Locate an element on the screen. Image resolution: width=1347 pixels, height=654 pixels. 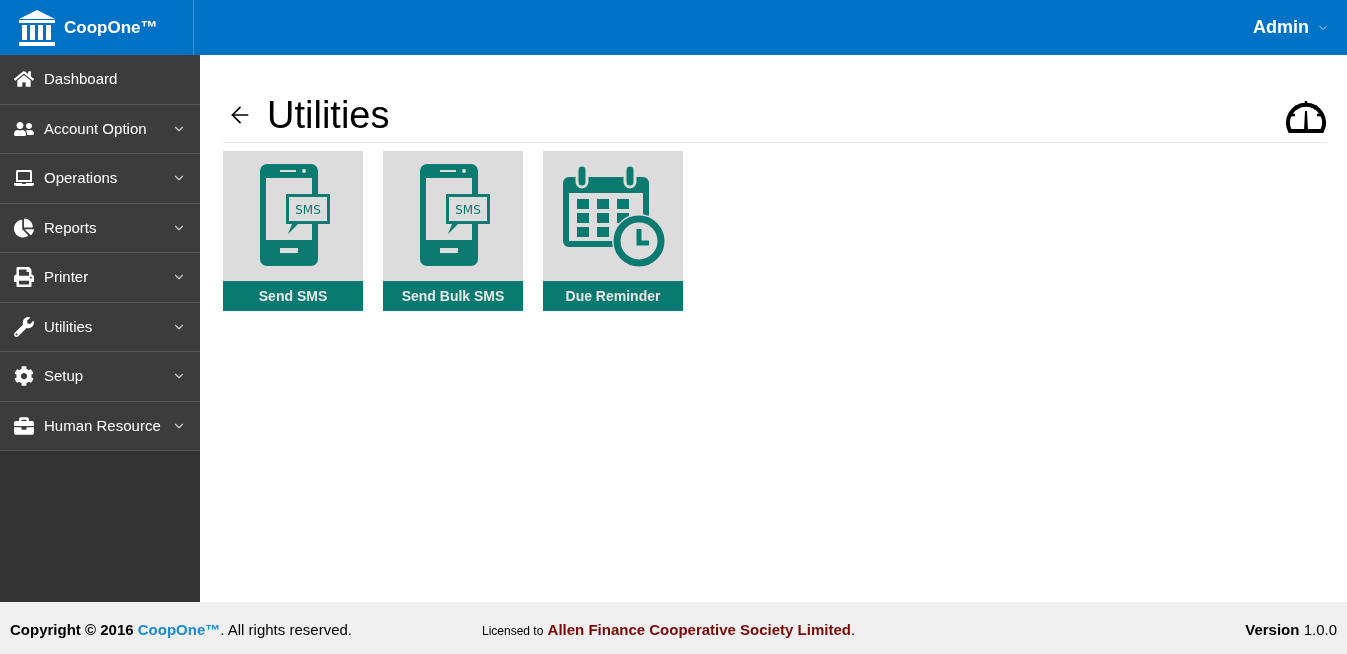
tile-label: Due Reminder is located at coordinates (613, 296).